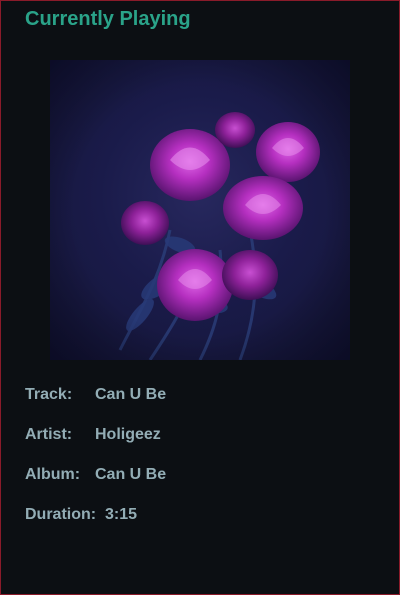 The height and width of the screenshot is (600, 400). I want to click on duration-row: Duration: 3:15, so click(81, 515).